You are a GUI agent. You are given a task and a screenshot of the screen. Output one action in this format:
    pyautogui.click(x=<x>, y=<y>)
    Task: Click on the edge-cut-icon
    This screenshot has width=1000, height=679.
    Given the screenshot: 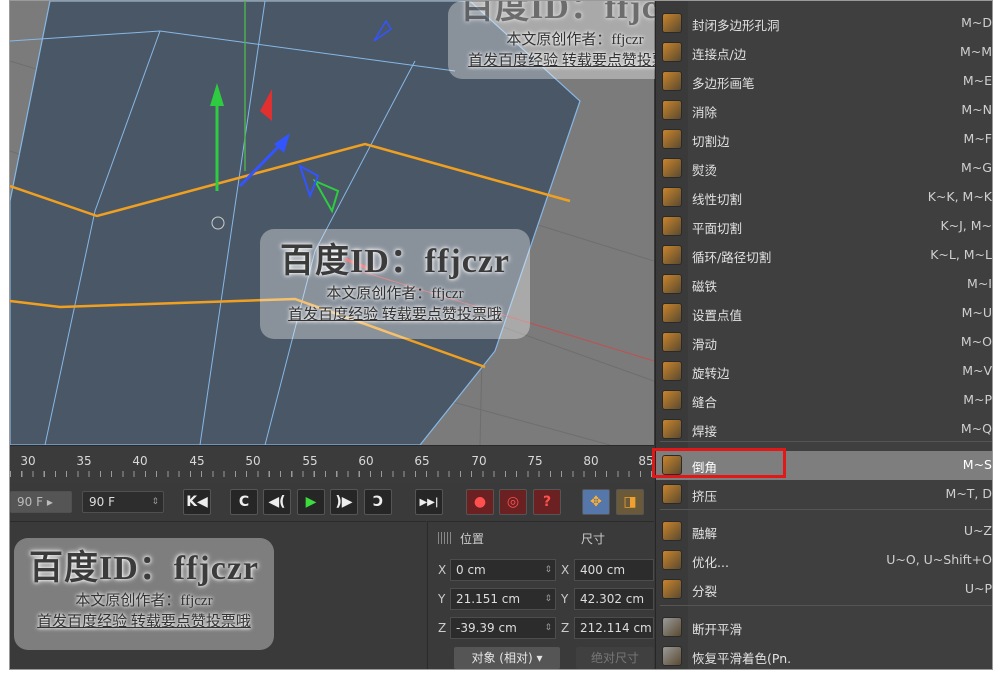 What is the action you would take?
    pyautogui.click(x=672, y=139)
    